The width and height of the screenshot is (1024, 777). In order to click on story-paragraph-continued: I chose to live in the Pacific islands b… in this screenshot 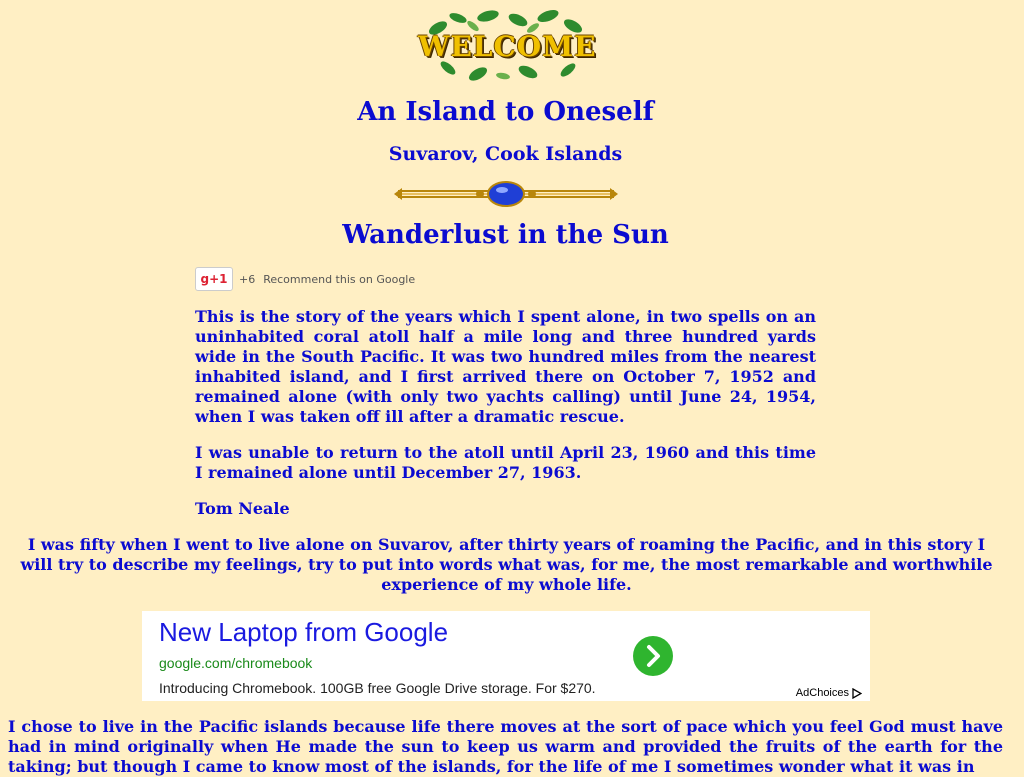, I will do `click(505, 746)`.